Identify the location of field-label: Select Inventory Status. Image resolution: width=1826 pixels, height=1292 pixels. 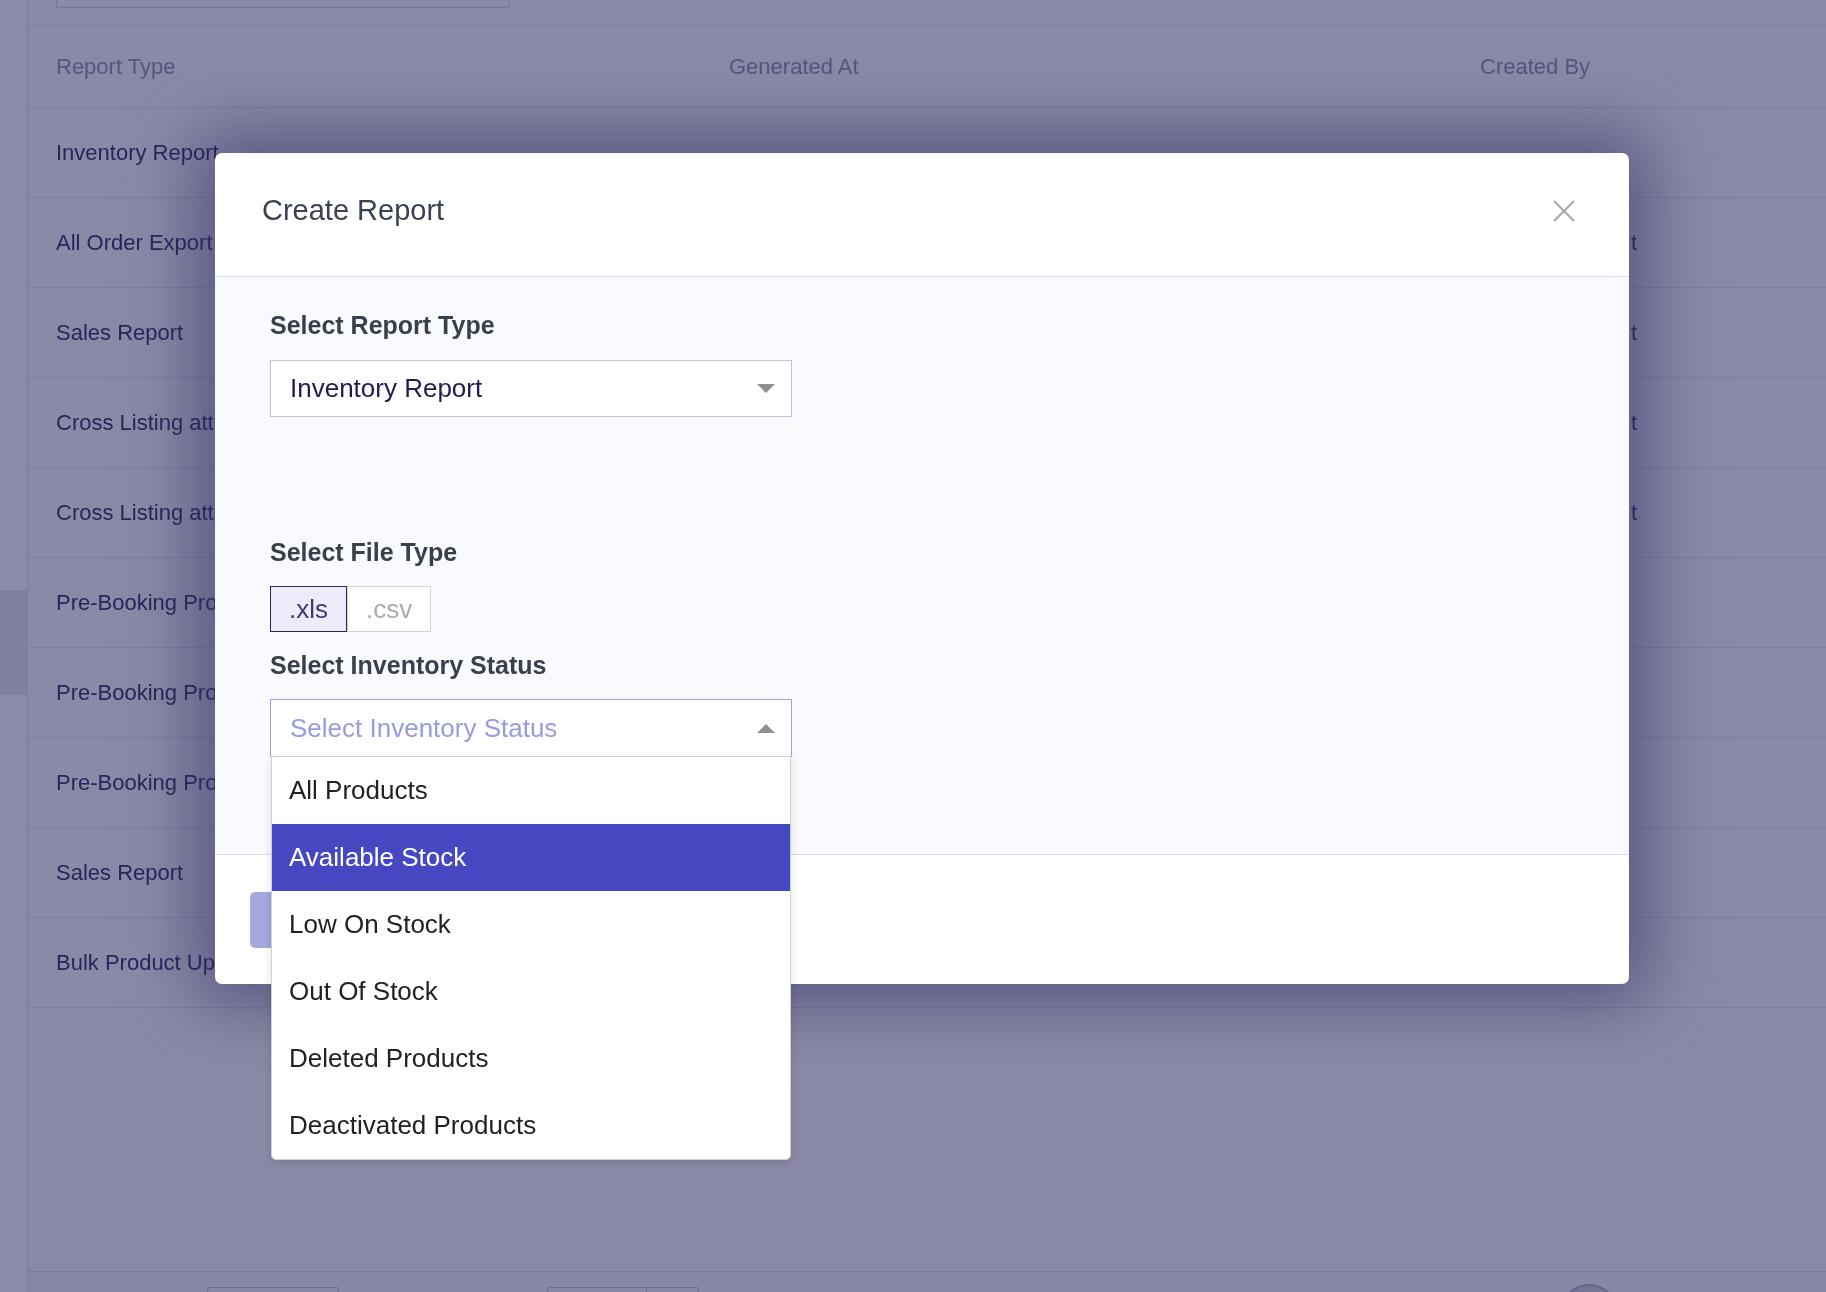
(408, 665).